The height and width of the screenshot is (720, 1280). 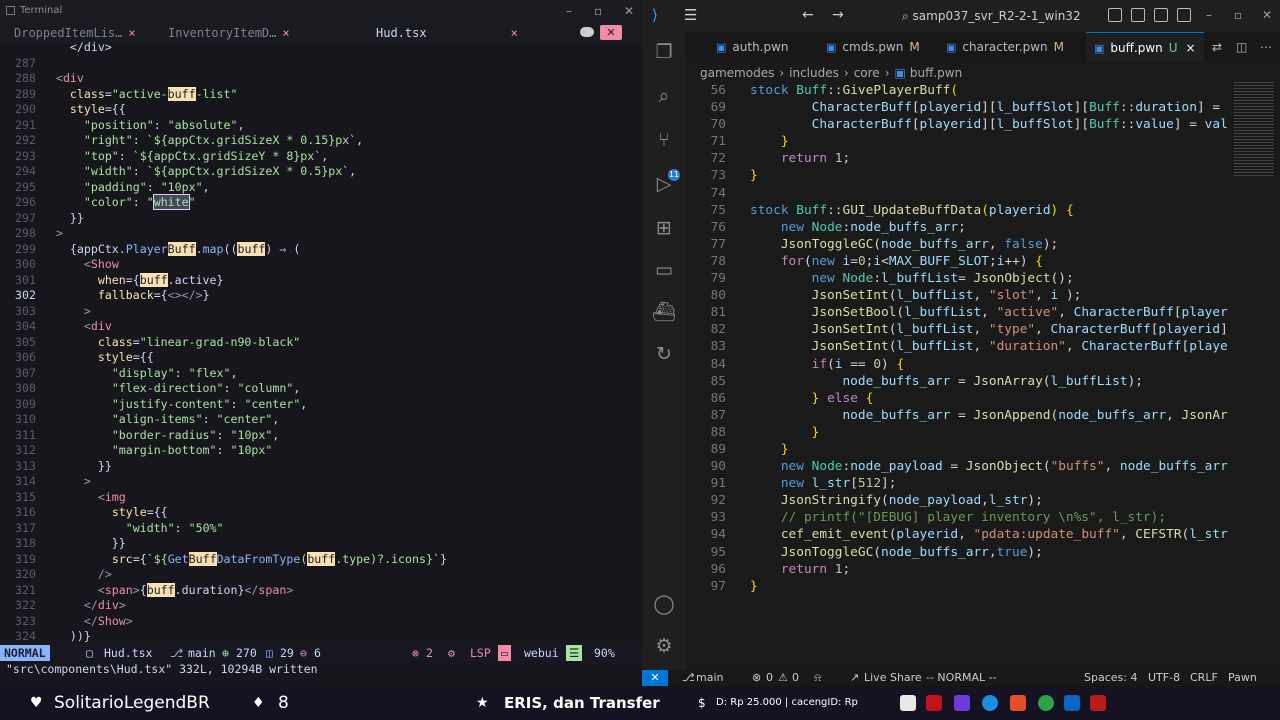 I want to click on breadcrumb-item: gamemodes, so click(x=737, y=73).